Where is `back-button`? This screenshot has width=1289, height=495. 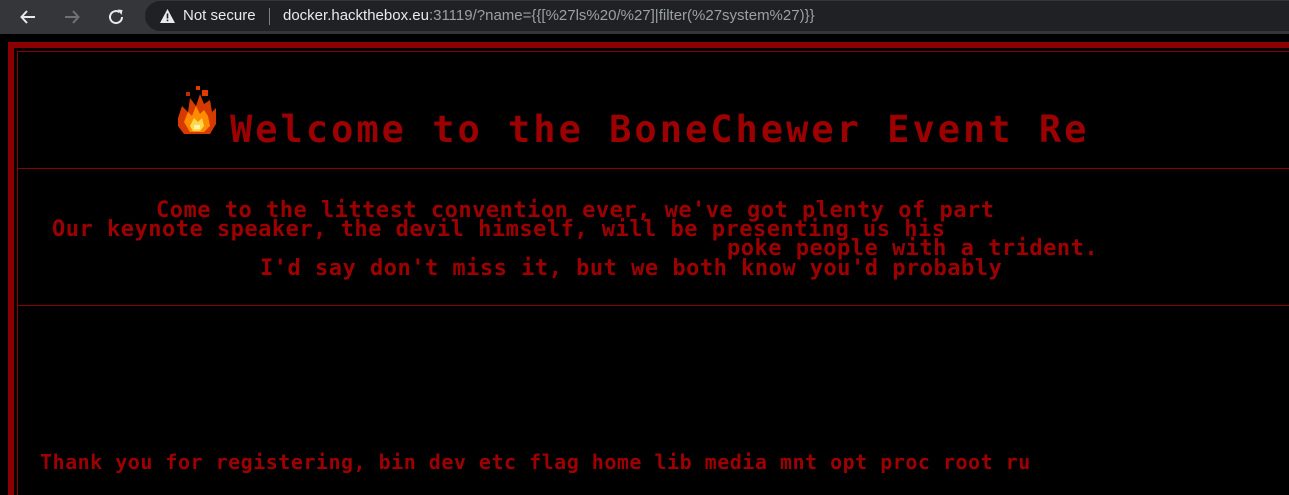 back-button is located at coordinates (28, 17).